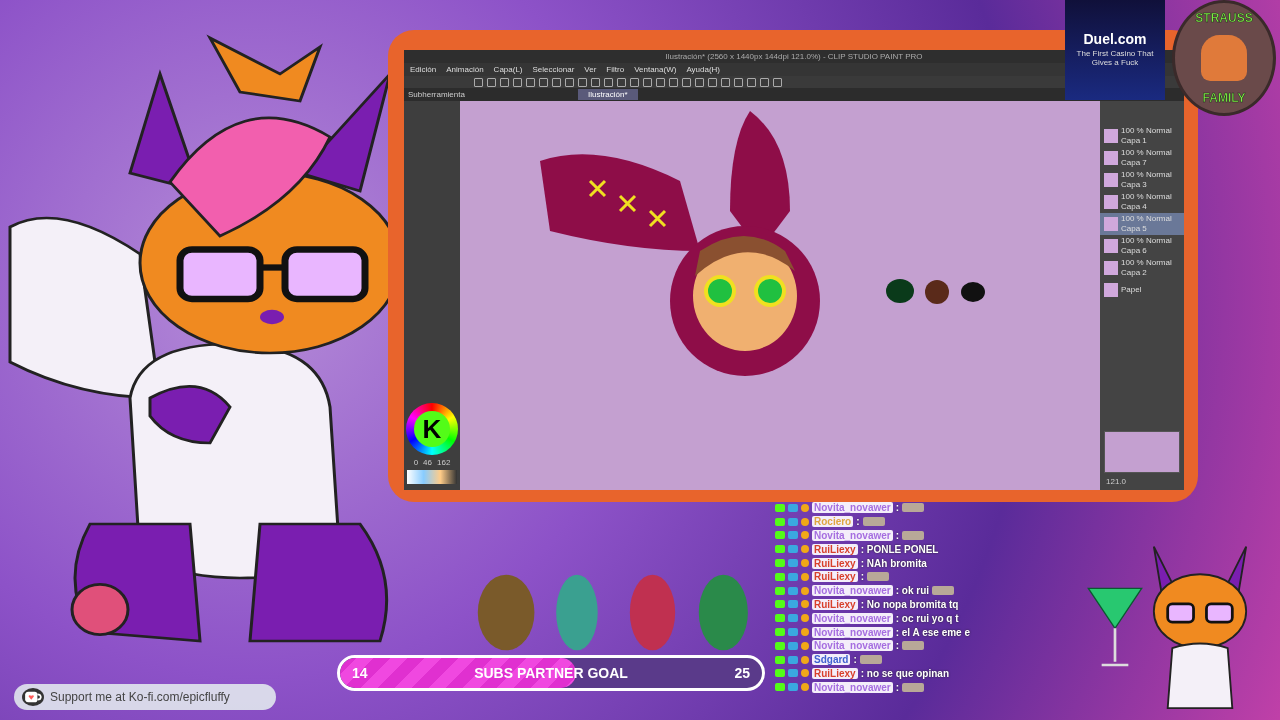 The image size is (1280, 720). I want to click on chat-message: : No nopa bromita tq, so click(909, 604).